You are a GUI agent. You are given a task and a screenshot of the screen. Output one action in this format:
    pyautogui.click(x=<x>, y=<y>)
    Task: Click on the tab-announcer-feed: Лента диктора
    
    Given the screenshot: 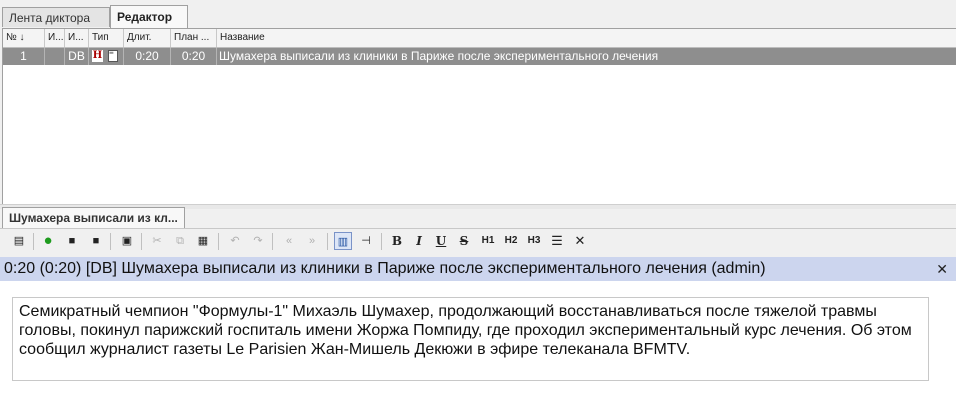 What is the action you would take?
    pyautogui.click(x=56, y=17)
    